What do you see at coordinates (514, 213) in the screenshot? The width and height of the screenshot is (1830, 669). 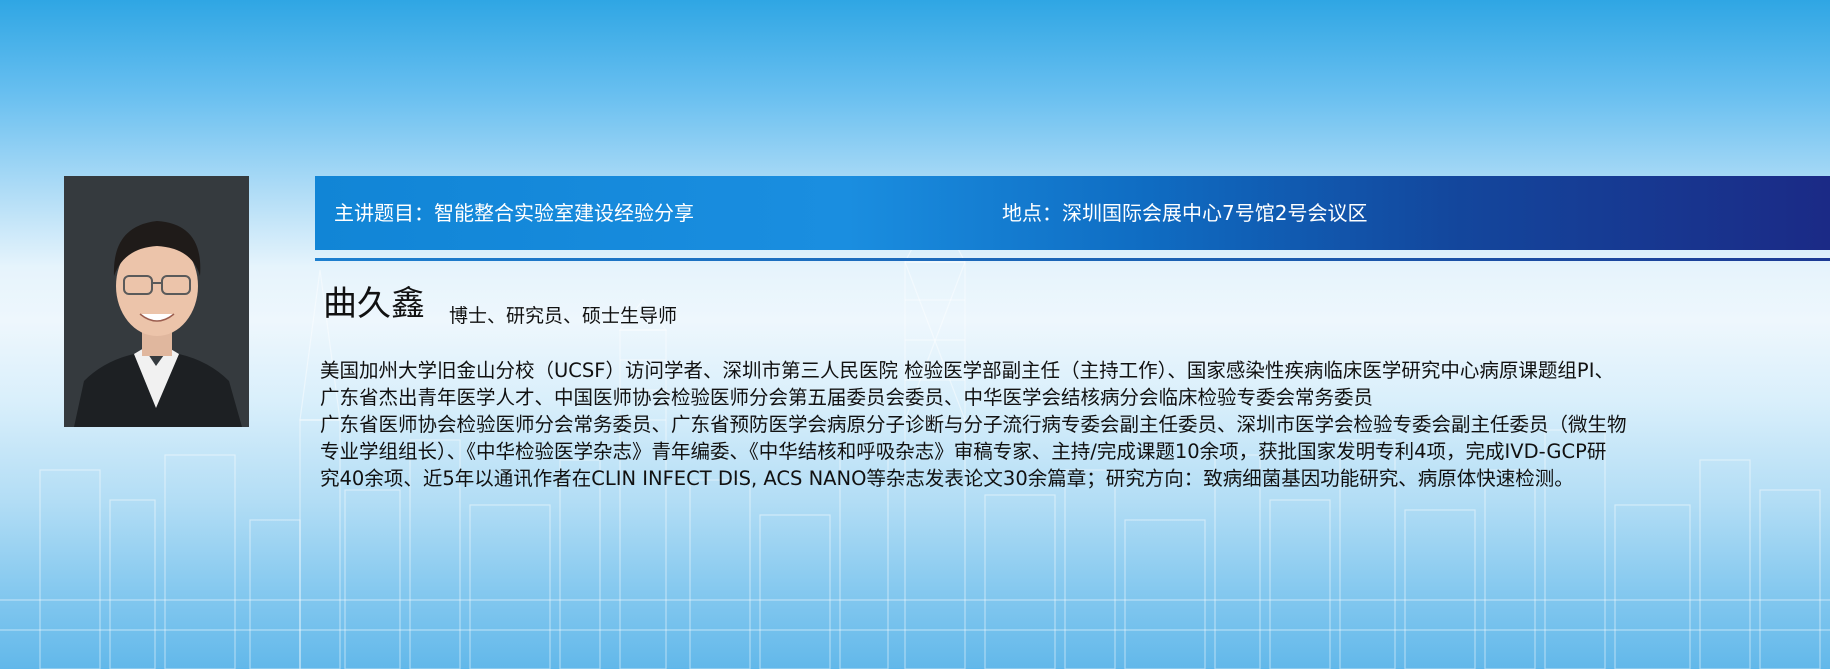 I see `topic-label: 主讲题目：智能整合实验室建设经验分享` at bounding box center [514, 213].